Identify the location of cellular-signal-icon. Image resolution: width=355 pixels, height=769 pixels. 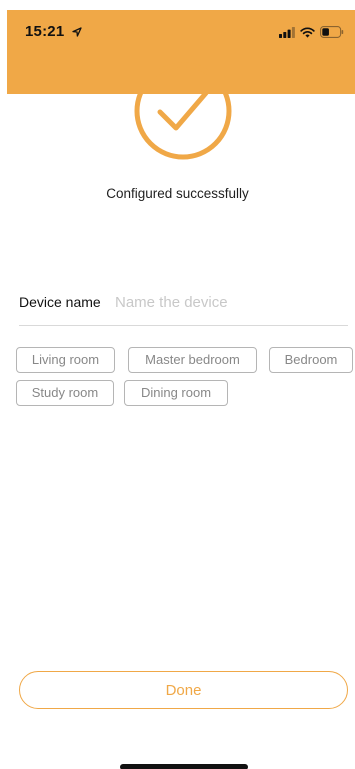
(287, 34).